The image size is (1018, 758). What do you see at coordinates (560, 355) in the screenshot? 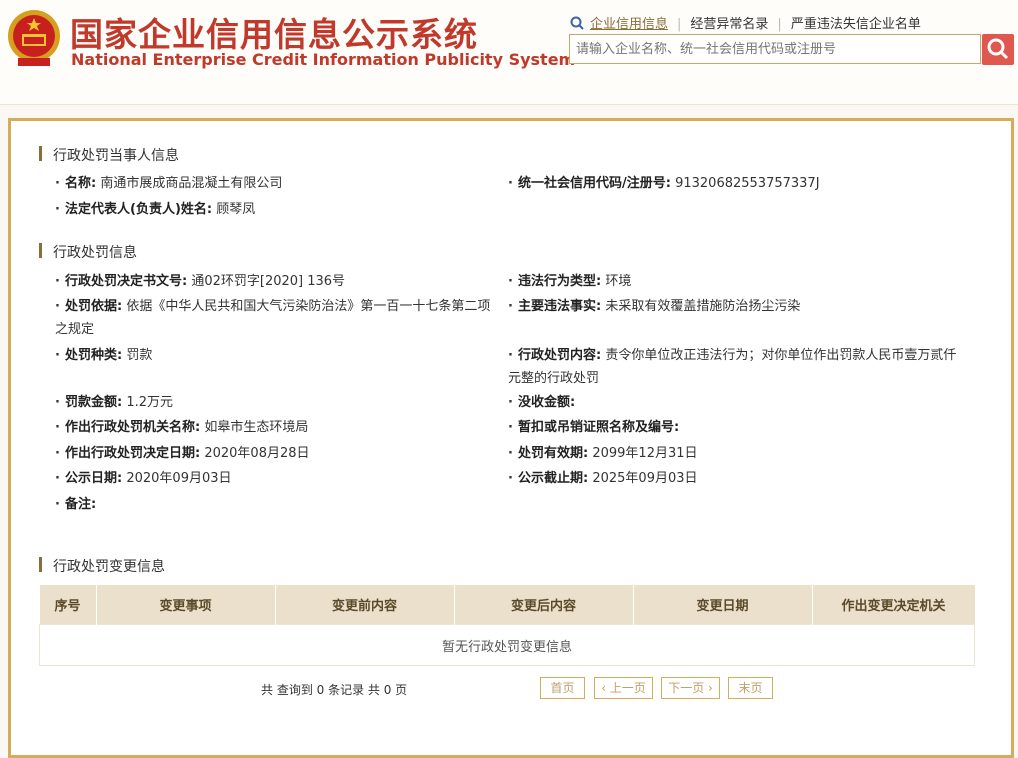
I see `field-label: 行政处罚内容:` at bounding box center [560, 355].